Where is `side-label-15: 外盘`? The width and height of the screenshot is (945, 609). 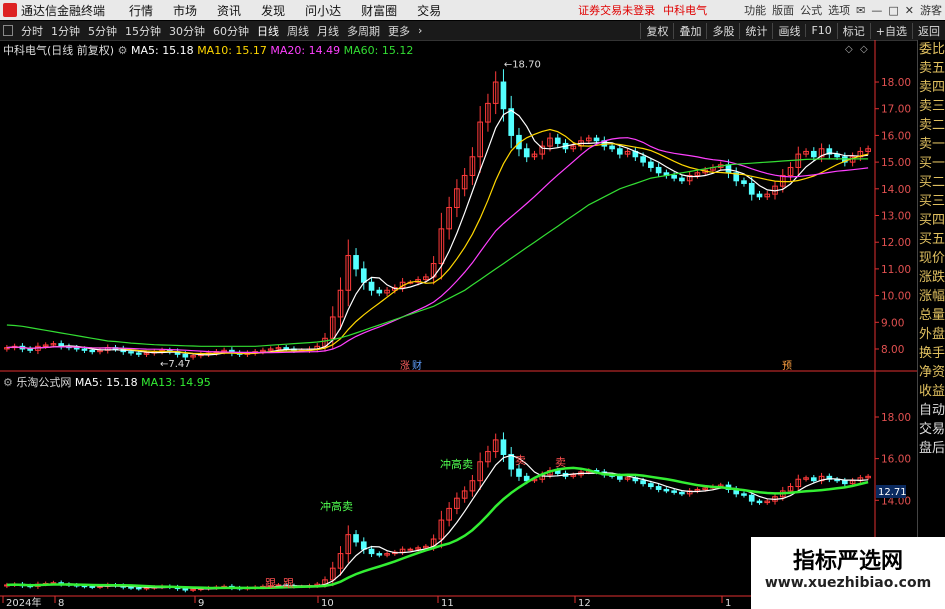
side-label-15: 外盘 is located at coordinates (931, 334).